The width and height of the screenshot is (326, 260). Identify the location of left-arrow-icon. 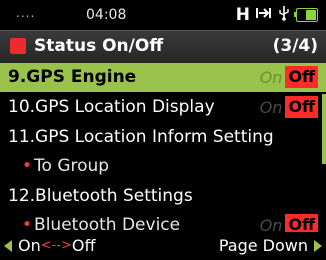
(8, 246).